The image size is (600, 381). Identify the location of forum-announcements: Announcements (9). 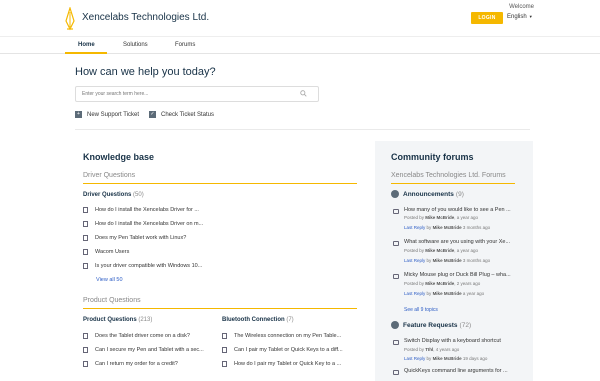
(427, 194).